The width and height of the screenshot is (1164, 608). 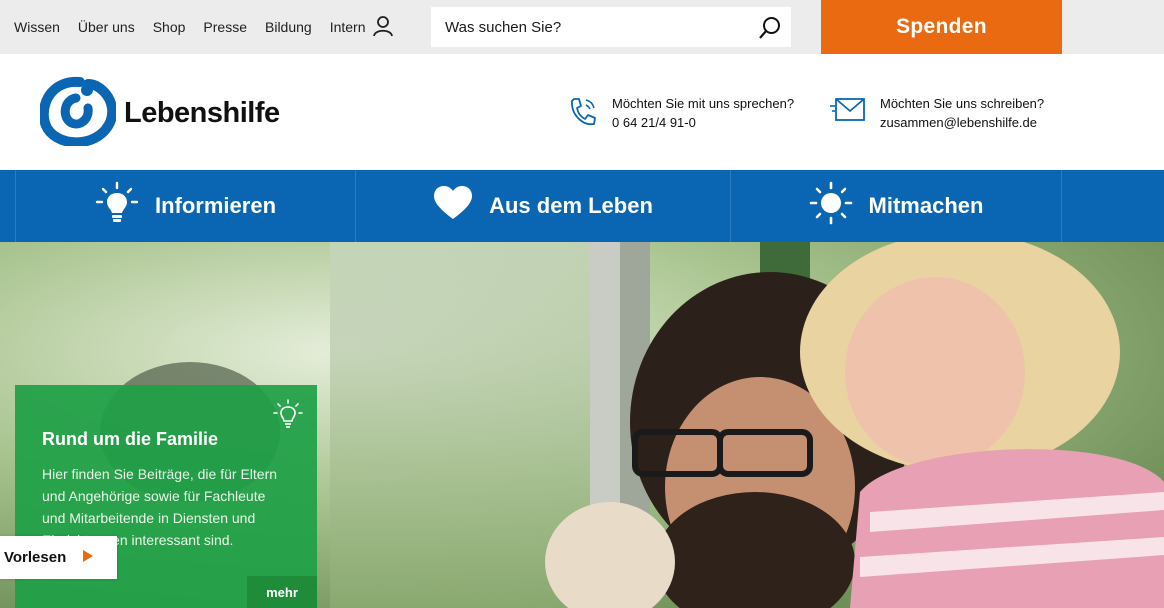 I want to click on read-aloud-label: Vorlesen, so click(x=35, y=557).